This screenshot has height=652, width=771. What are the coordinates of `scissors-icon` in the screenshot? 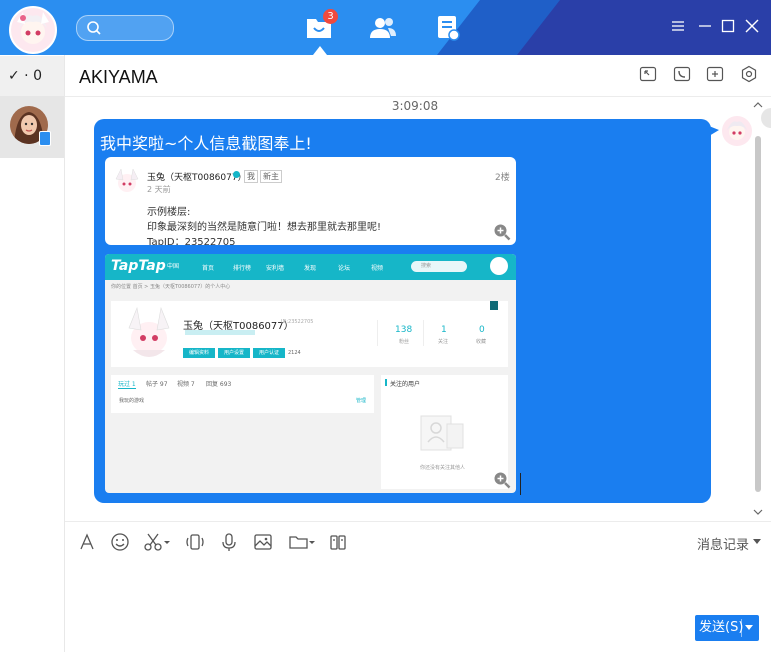 It's located at (157, 542).